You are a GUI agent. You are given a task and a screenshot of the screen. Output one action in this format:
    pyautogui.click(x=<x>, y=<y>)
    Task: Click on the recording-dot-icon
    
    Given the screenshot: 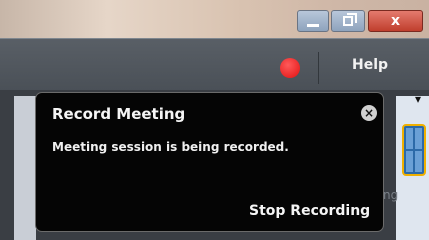 What is the action you would take?
    pyautogui.click(x=290, y=68)
    